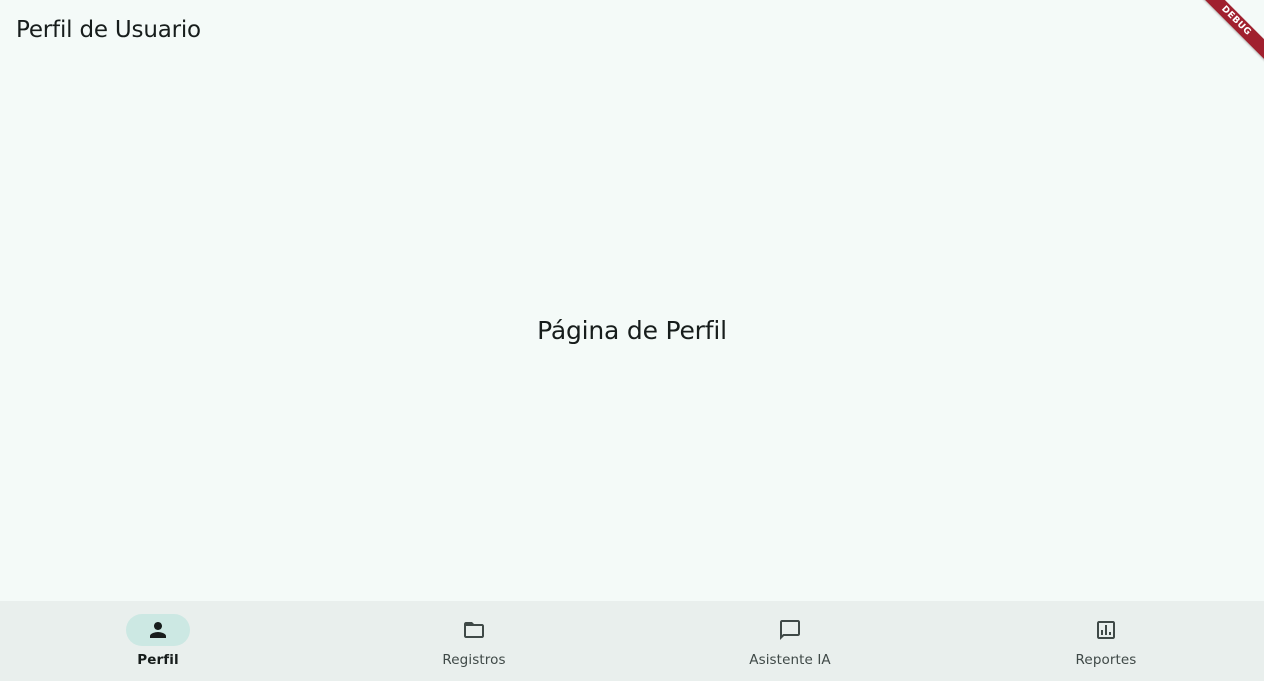 The width and height of the screenshot is (1264, 681). Describe the element at coordinates (1106, 630) in the screenshot. I see `bar-chart-icon` at that location.